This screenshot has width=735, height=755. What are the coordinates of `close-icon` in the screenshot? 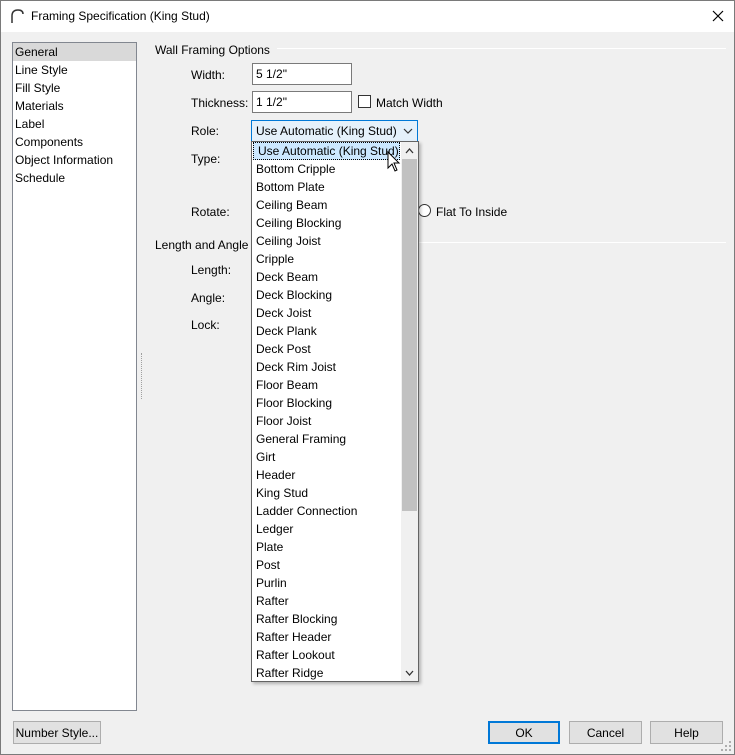 It's located at (718, 16).